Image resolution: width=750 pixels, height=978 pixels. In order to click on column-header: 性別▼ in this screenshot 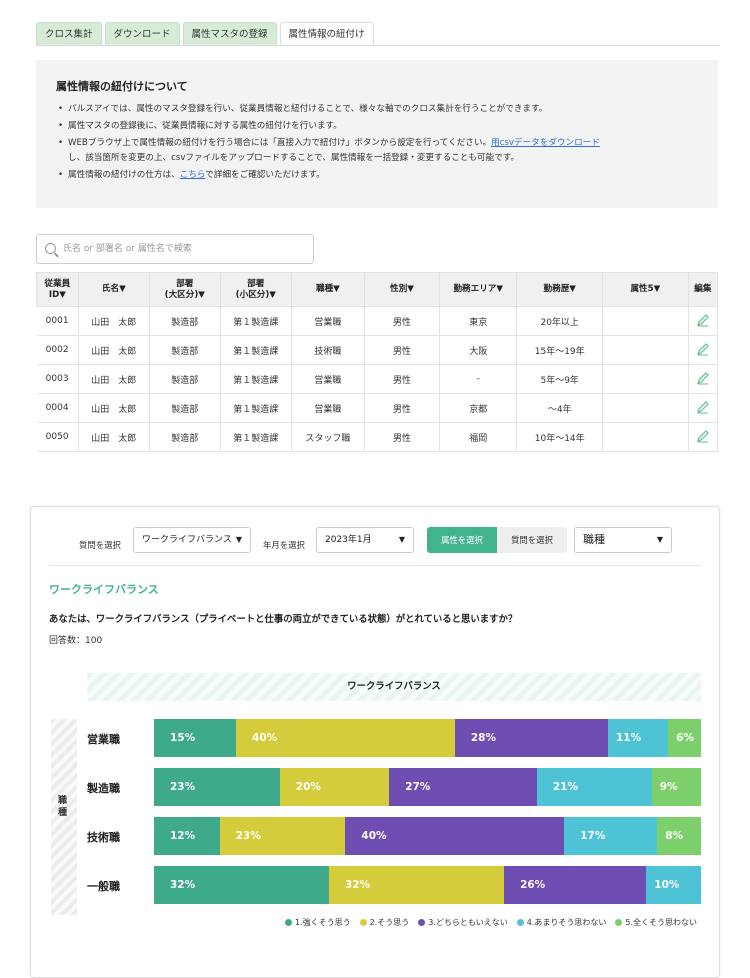, I will do `click(402, 289)`.